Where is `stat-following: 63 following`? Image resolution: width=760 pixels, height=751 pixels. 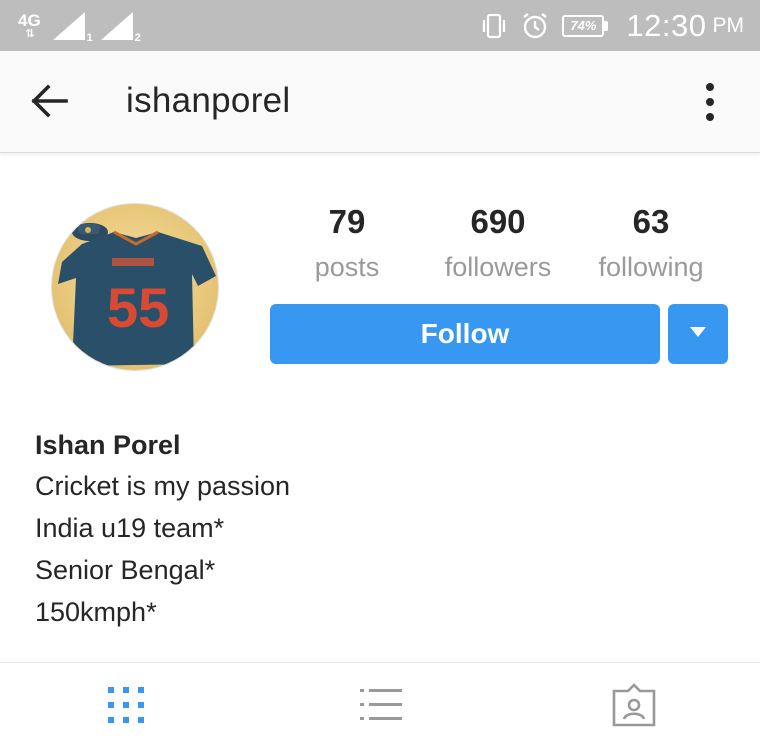
stat-following: 63 following is located at coordinates (651, 245).